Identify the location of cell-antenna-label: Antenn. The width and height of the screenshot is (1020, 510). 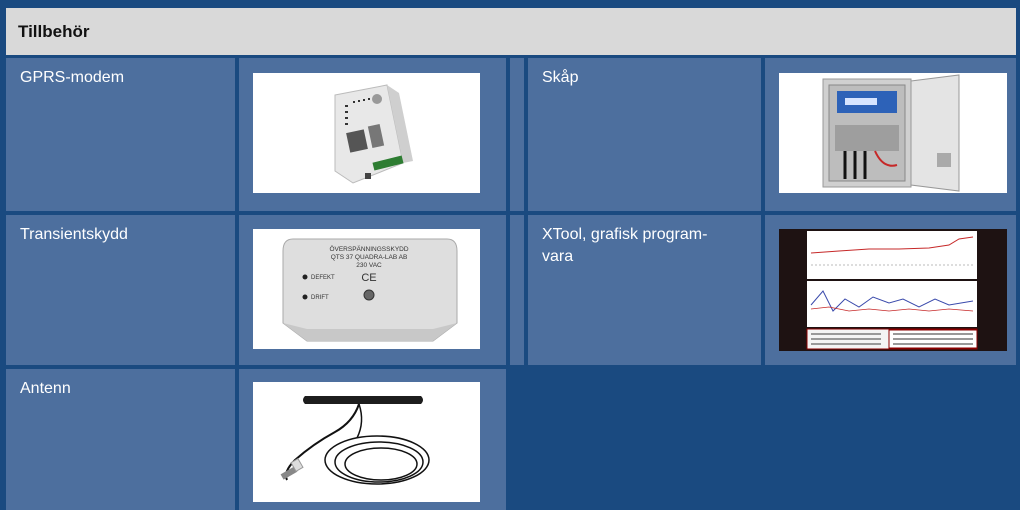
(120, 439).